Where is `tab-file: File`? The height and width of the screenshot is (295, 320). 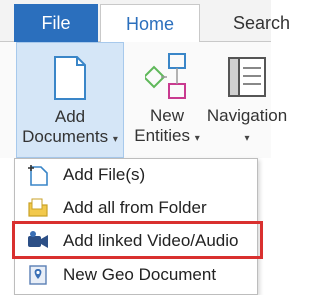
tab-file: File is located at coordinates (56, 23).